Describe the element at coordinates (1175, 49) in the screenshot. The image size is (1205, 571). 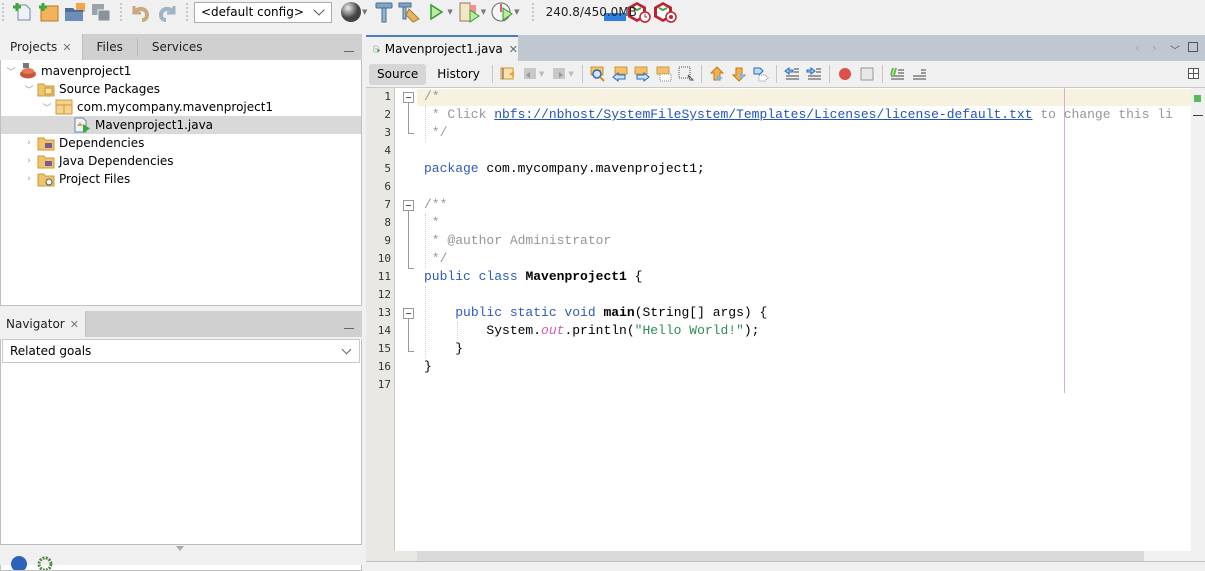
I see `show-opened-documents-icon: ﹀` at that location.